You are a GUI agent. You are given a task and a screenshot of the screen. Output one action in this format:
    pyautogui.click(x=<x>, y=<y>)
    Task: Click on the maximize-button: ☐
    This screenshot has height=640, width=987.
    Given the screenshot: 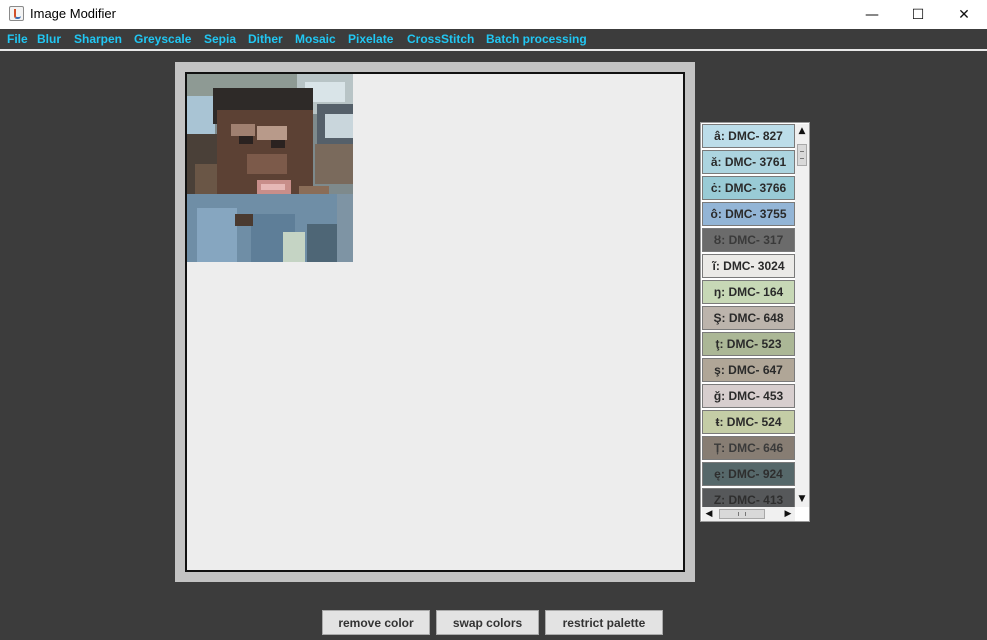 What is the action you would take?
    pyautogui.click(x=918, y=14)
    